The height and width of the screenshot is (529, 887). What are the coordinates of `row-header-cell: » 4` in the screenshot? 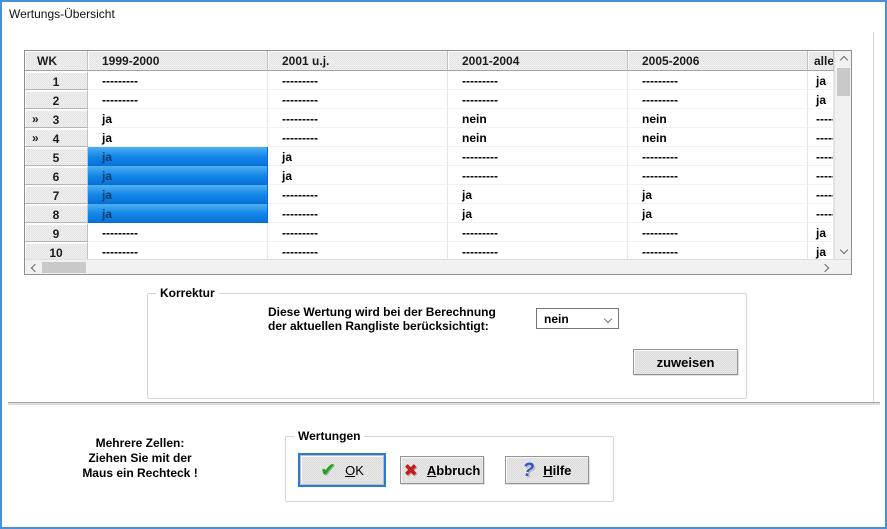 It's located at (56, 137).